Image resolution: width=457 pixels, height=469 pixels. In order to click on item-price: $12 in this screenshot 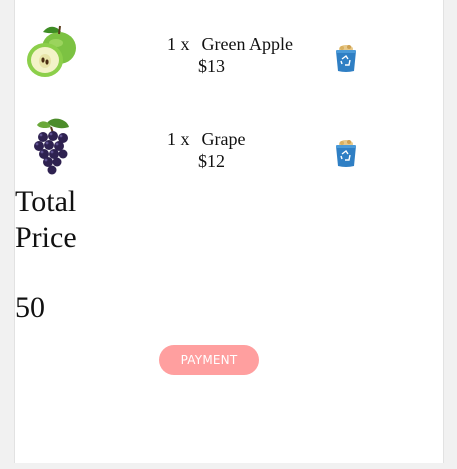, I will do `click(211, 161)`.